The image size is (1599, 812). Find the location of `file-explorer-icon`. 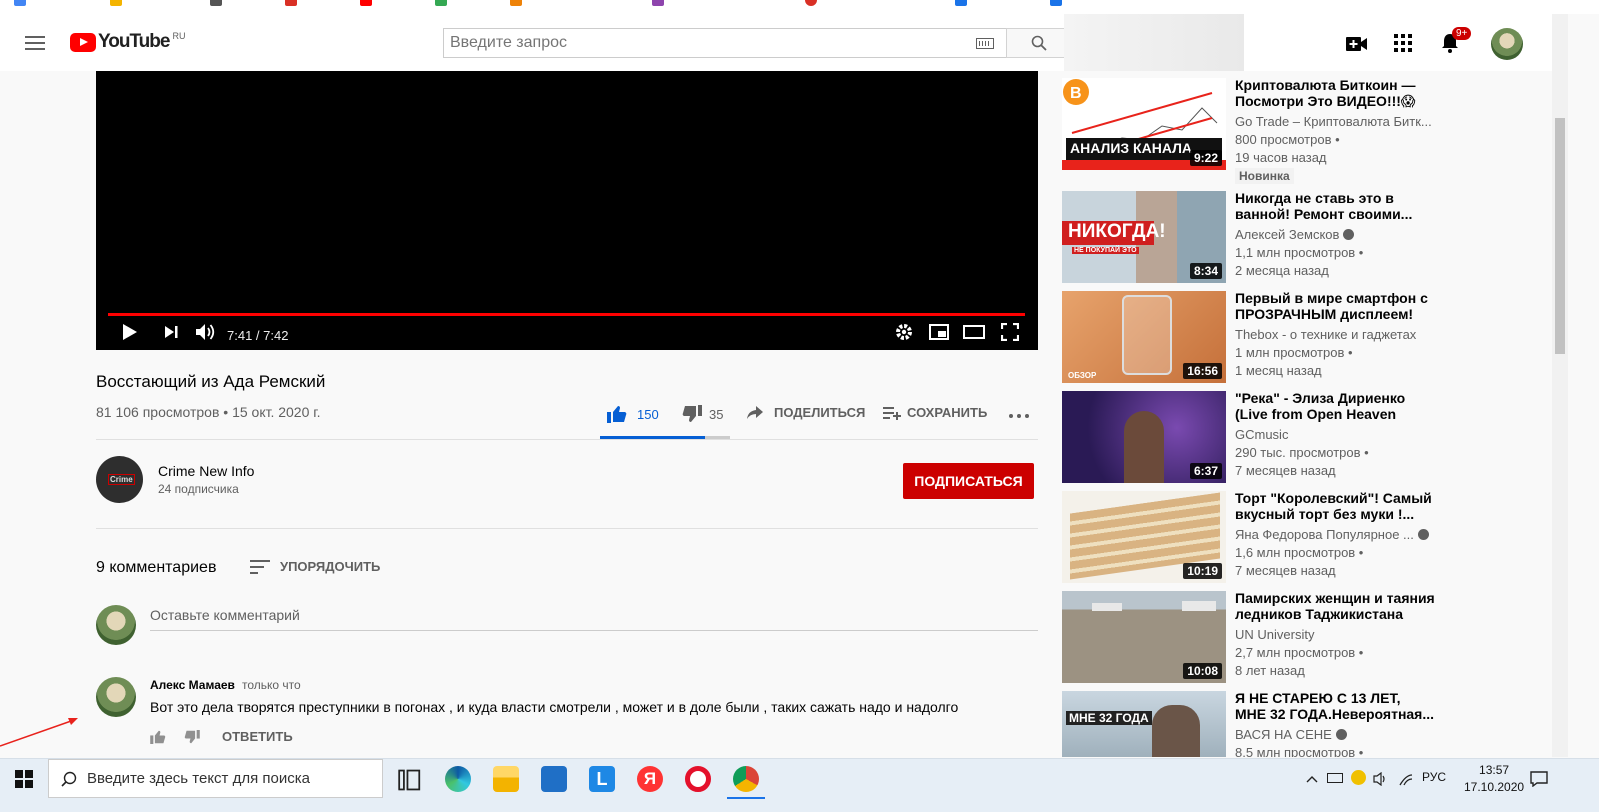

file-explorer-icon is located at coordinates (506, 779).